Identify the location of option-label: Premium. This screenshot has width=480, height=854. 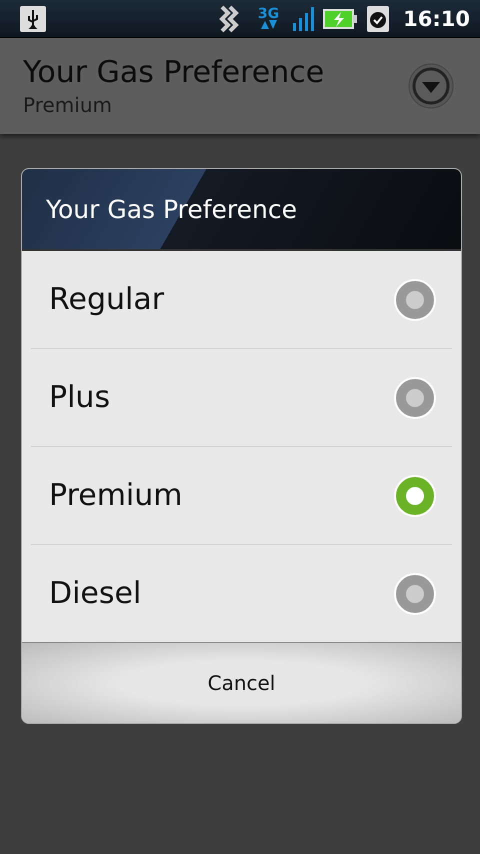
(222, 495).